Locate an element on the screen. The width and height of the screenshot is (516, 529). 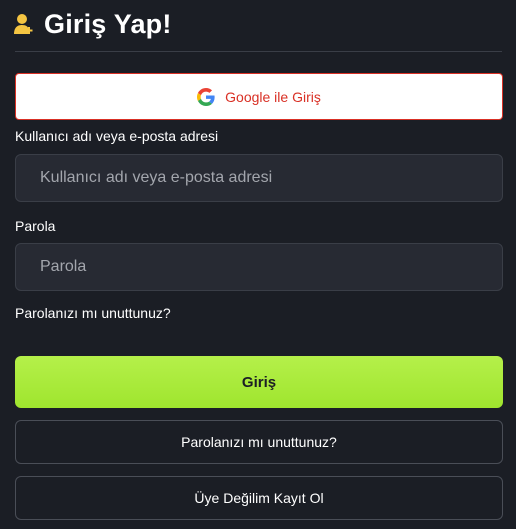
page-header: Giriş Yap! is located at coordinates (93, 24).